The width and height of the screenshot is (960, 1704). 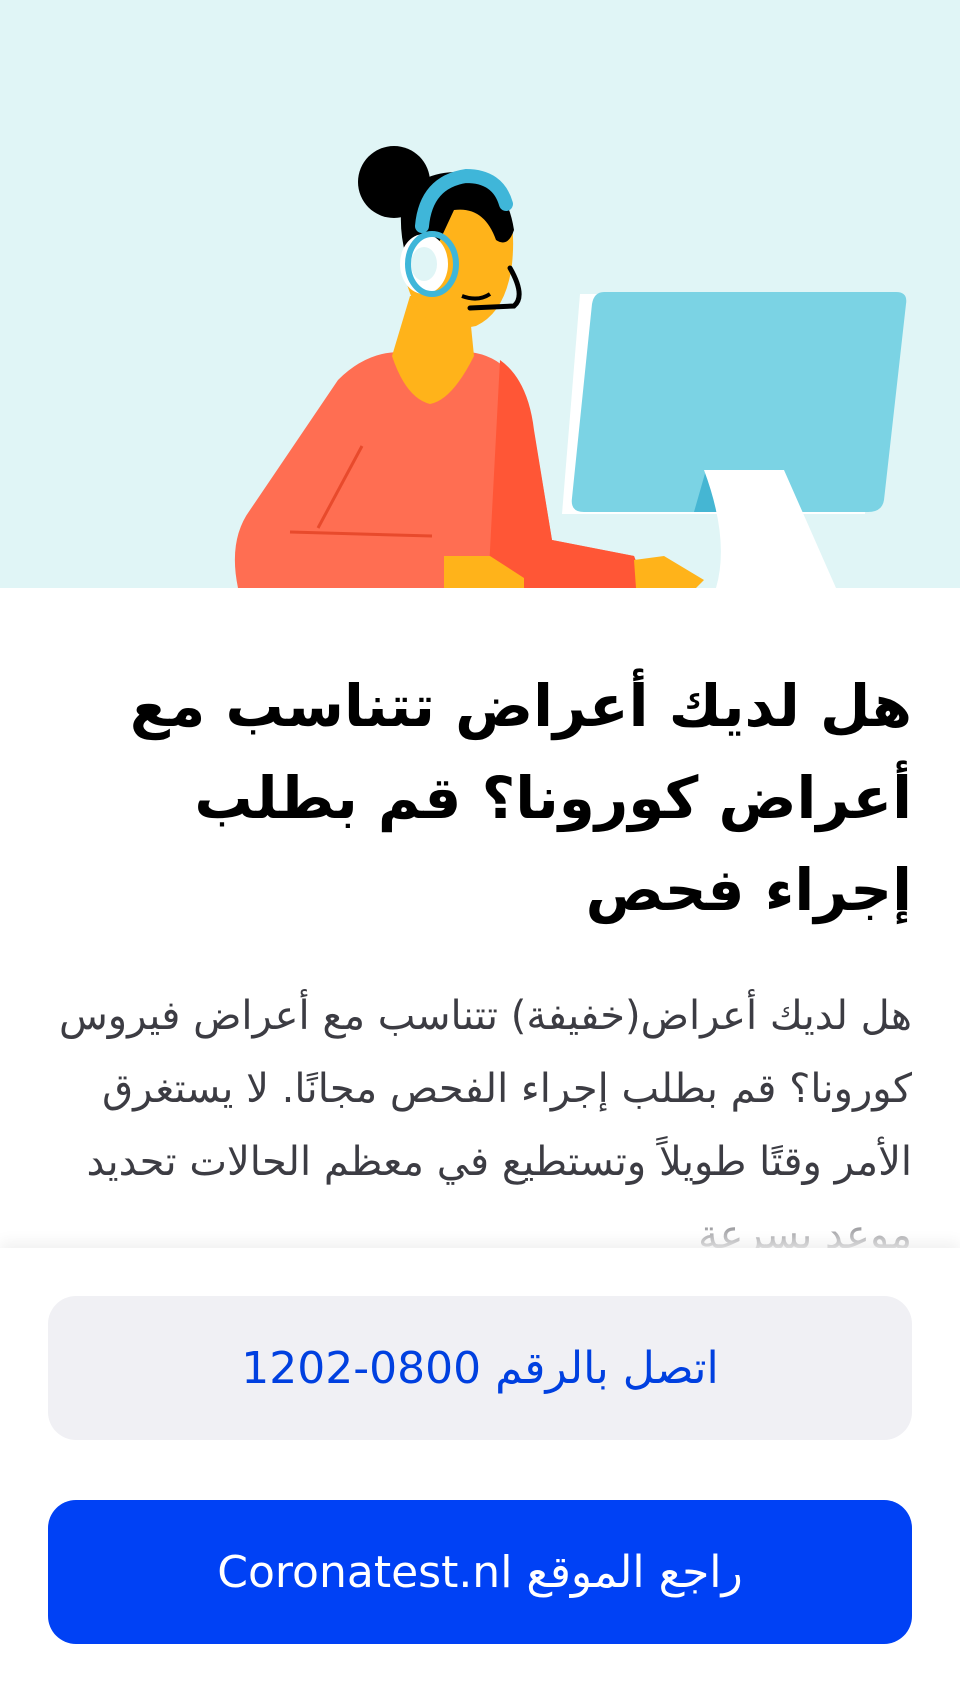 What do you see at coordinates (480, 1572) in the screenshot?
I see `visit-website-button: راجع الموقع Coronatest.nl` at bounding box center [480, 1572].